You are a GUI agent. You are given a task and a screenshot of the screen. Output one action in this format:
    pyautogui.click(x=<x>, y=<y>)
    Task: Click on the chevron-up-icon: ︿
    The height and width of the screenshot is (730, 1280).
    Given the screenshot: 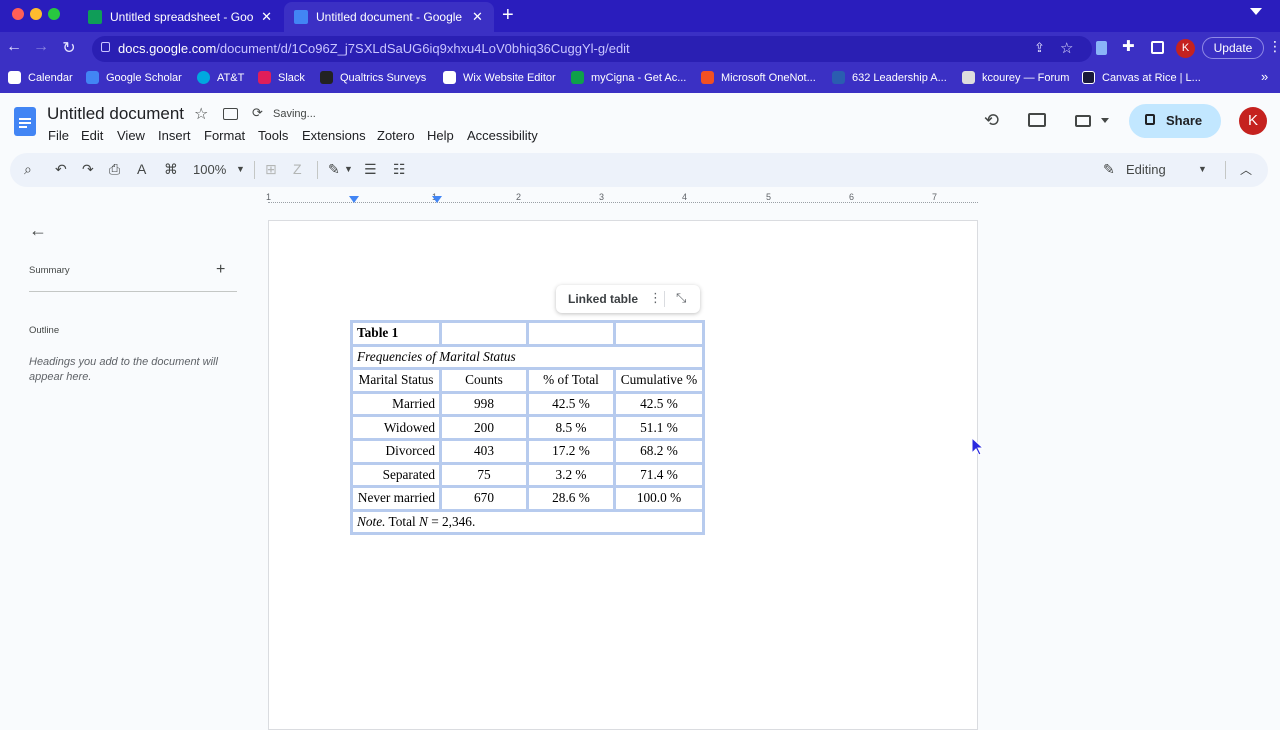 What is the action you would take?
    pyautogui.click(x=1246, y=169)
    